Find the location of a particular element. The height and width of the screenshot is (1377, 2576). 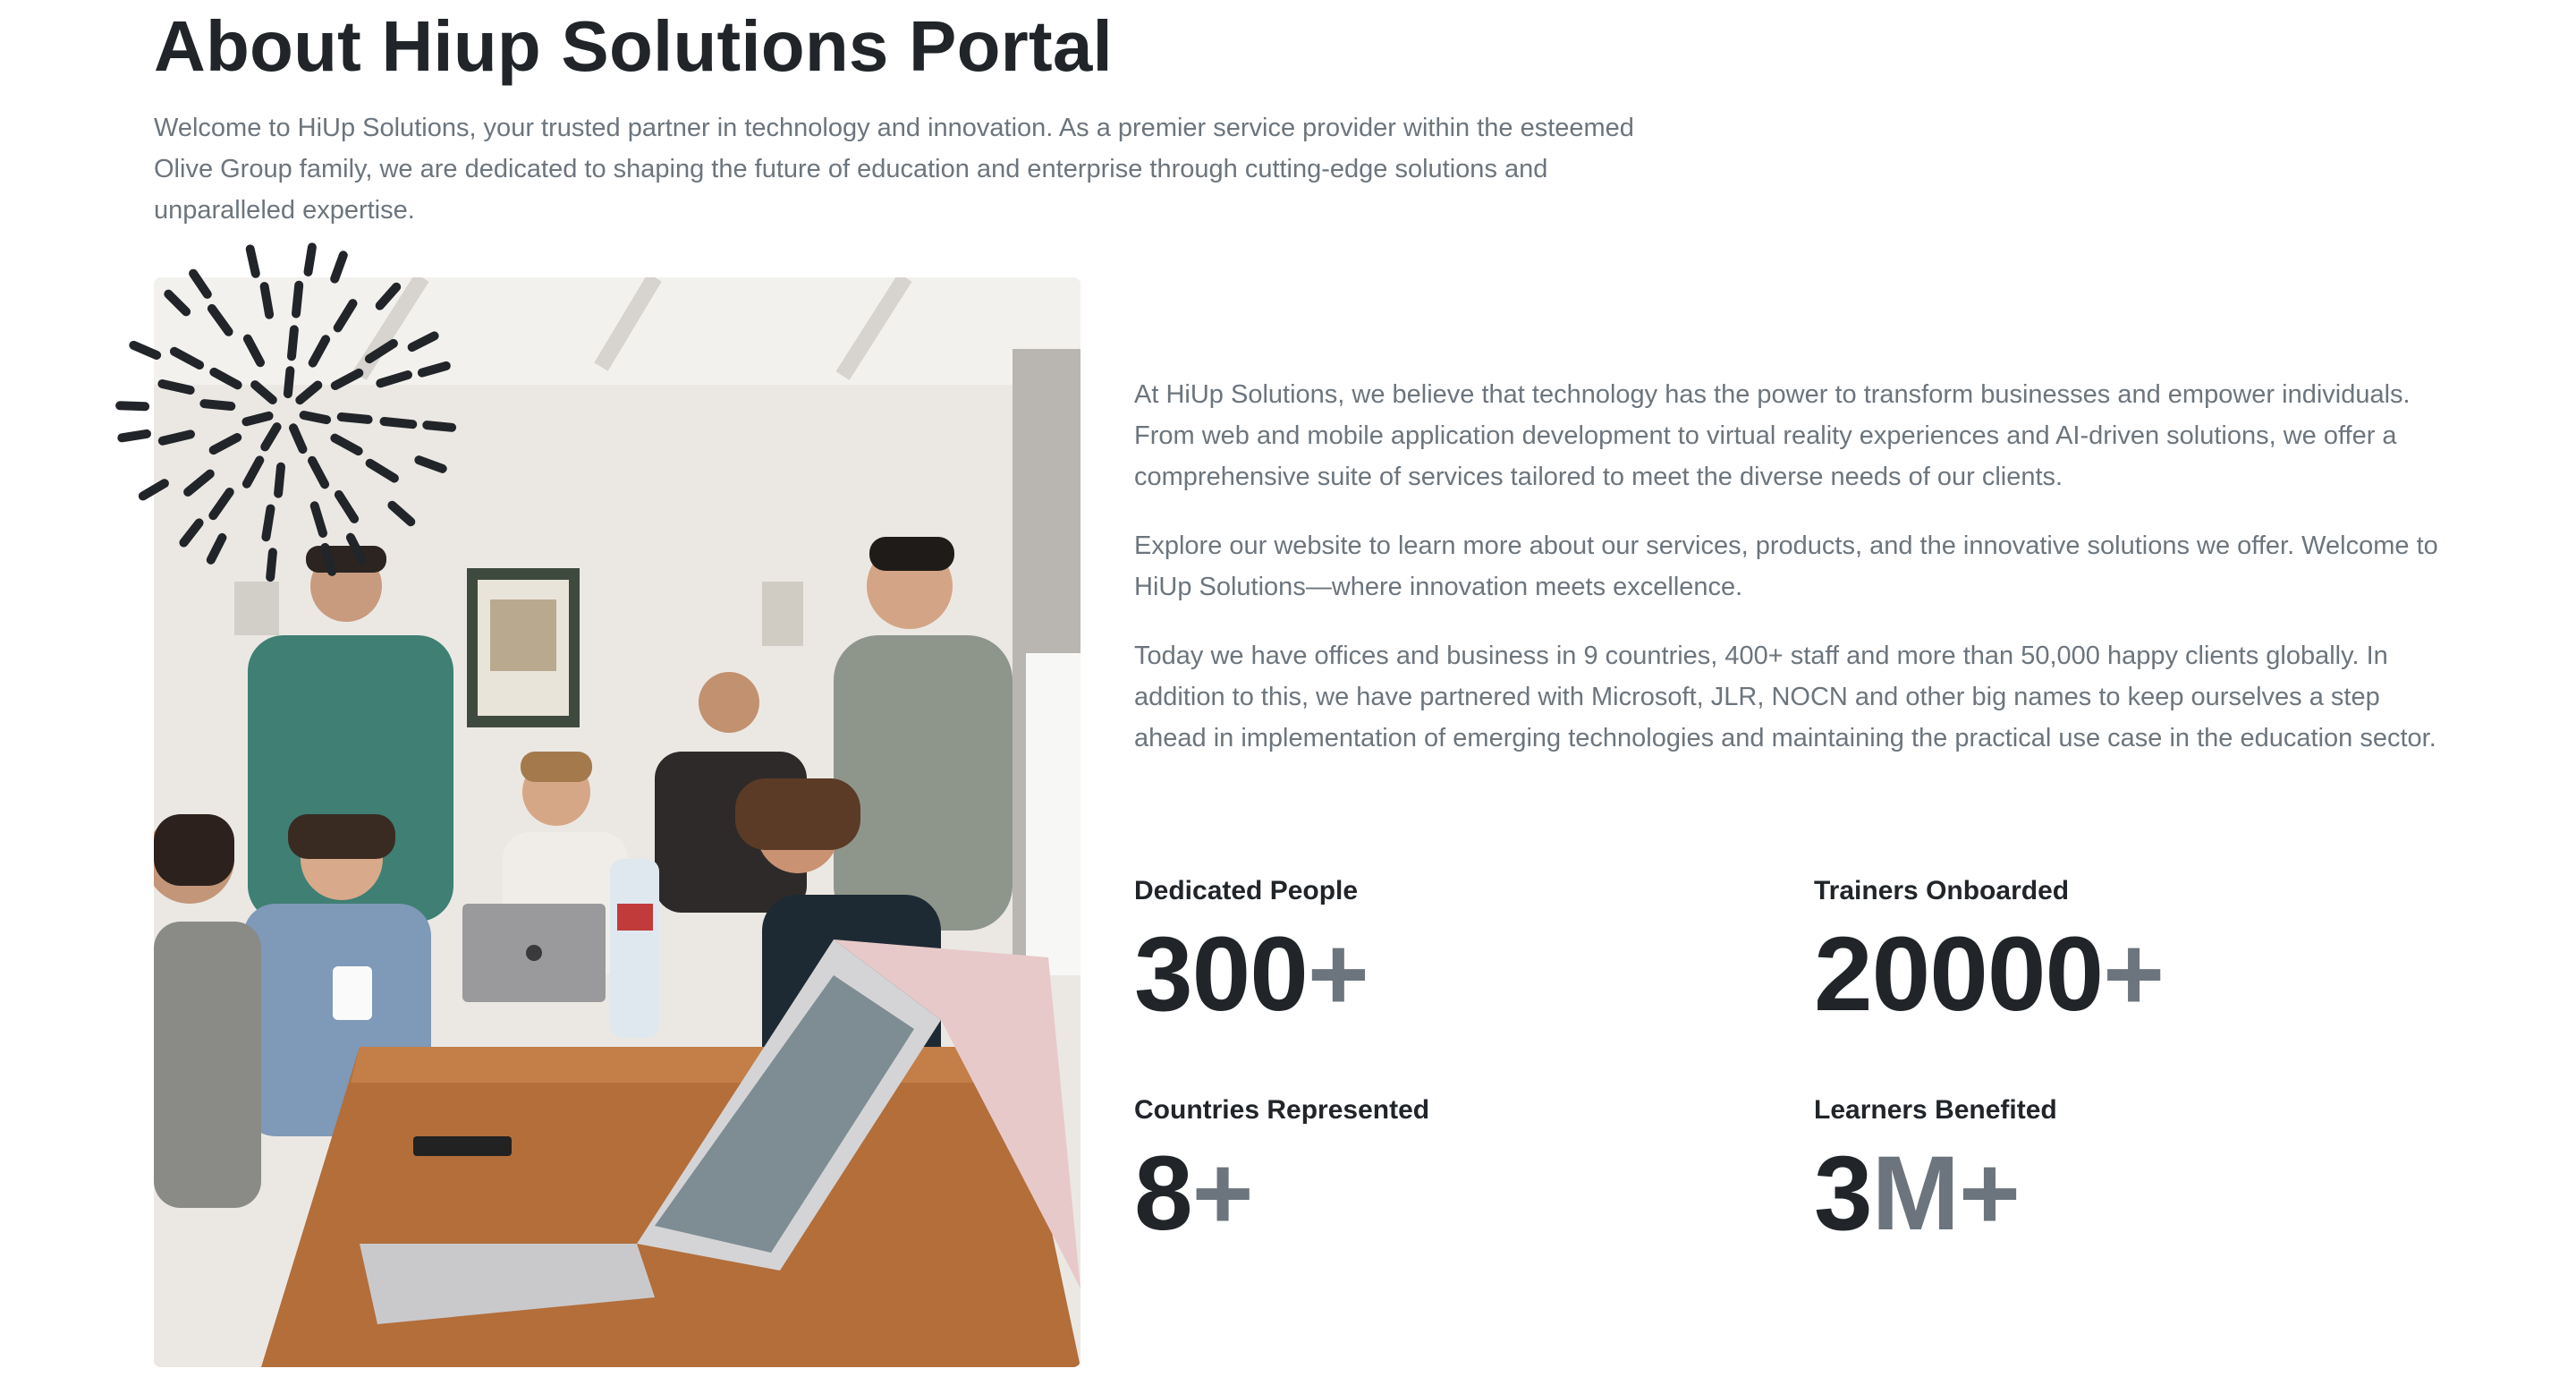

stat-label: Learners Benefited is located at coordinates (1935, 1110).